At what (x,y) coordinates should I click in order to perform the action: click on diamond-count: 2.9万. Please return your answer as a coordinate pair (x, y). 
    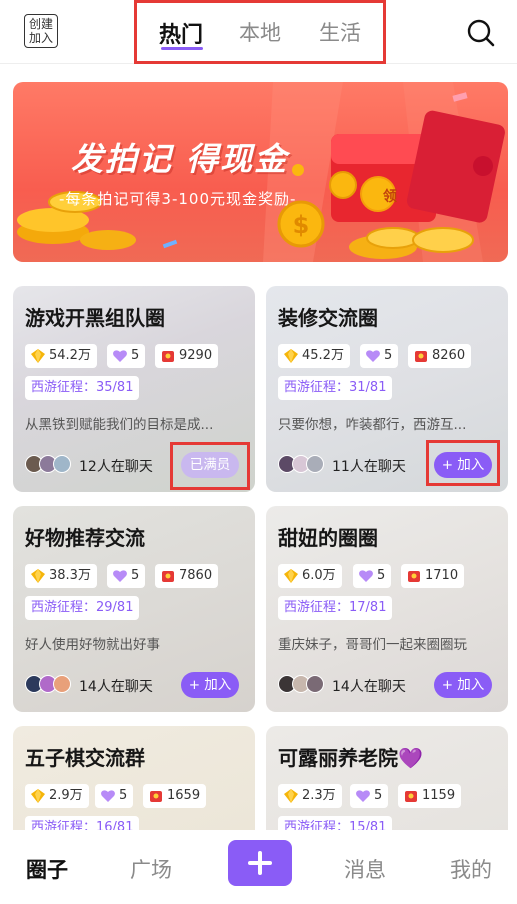
    Looking at the image, I should click on (66, 795).